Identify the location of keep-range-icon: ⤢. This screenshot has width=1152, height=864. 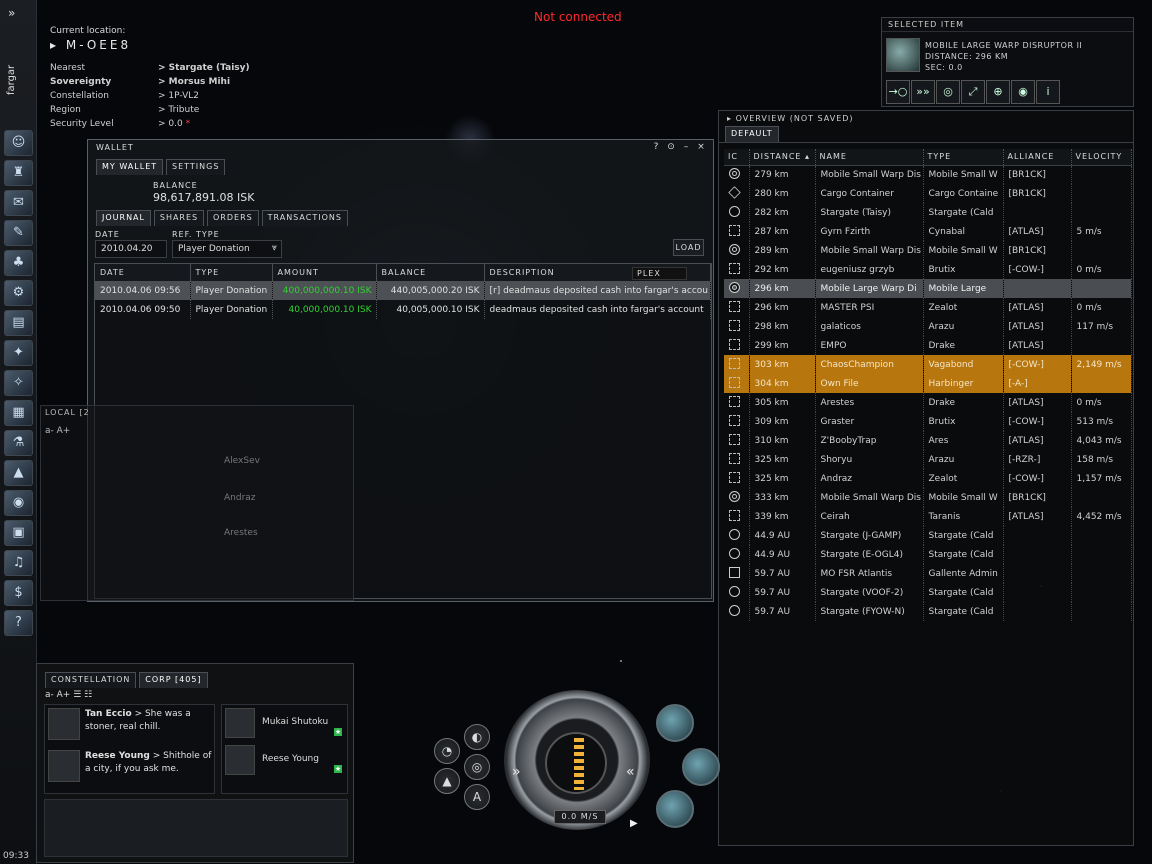
(973, 92).